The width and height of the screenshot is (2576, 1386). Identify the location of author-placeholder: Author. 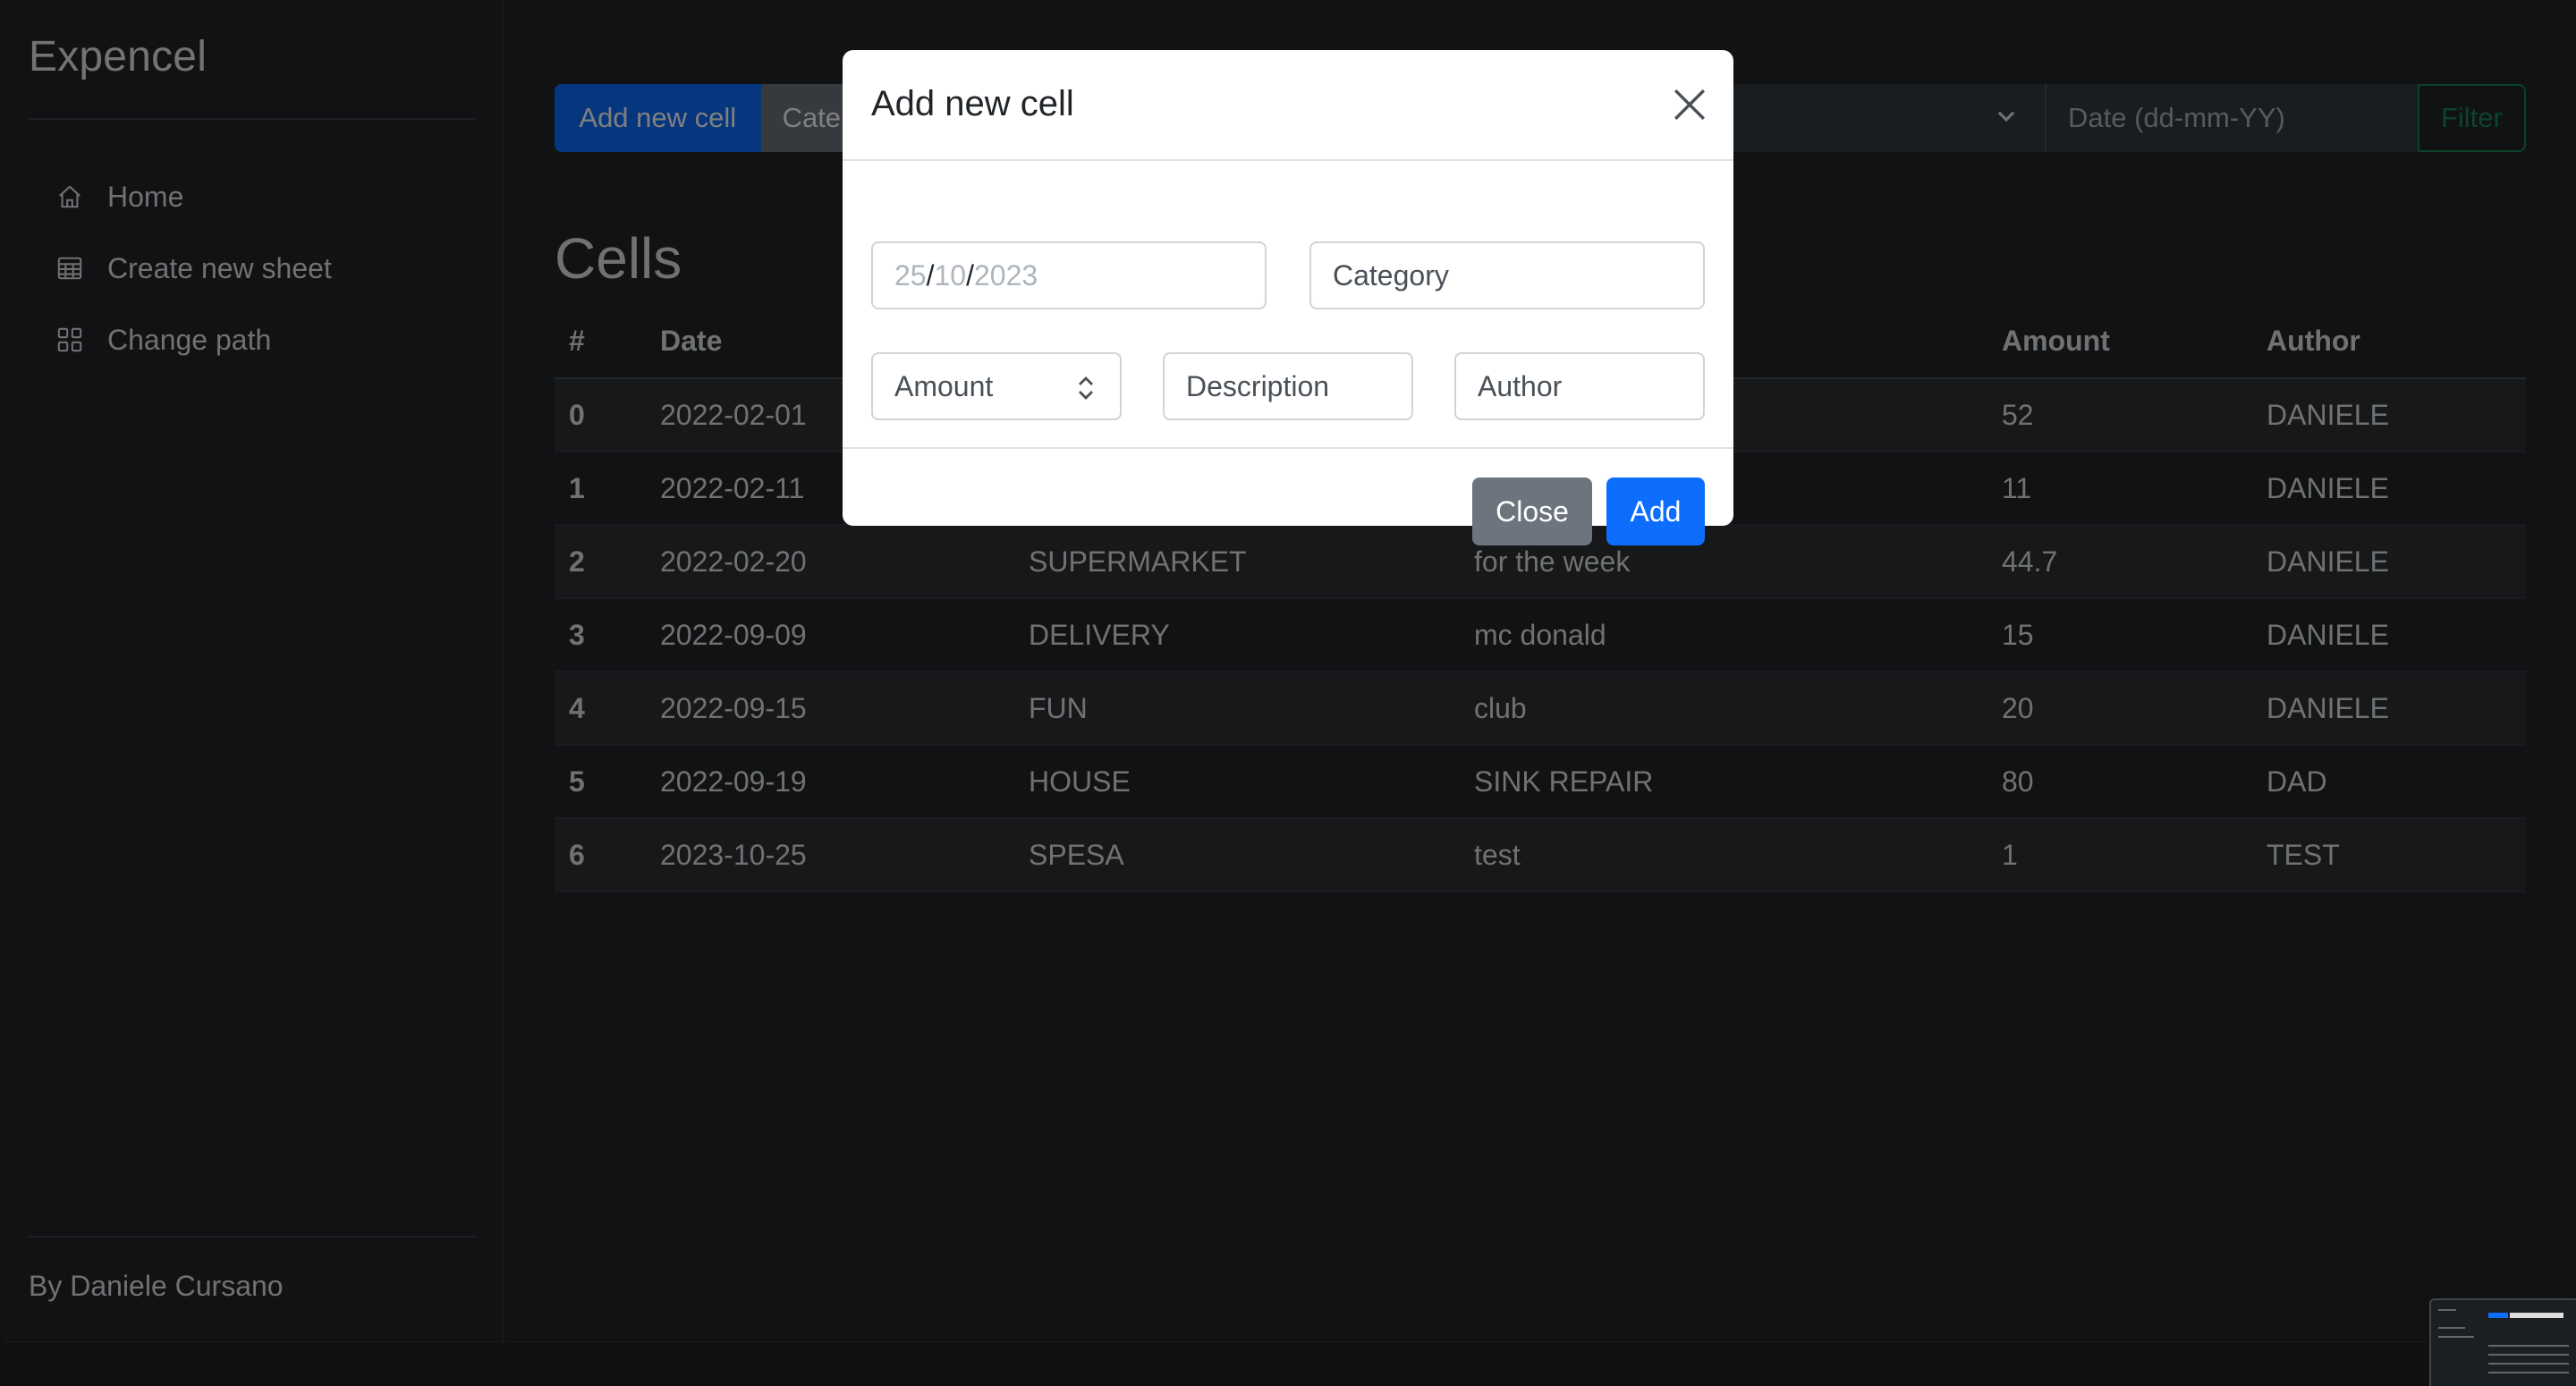
(1520, 385).